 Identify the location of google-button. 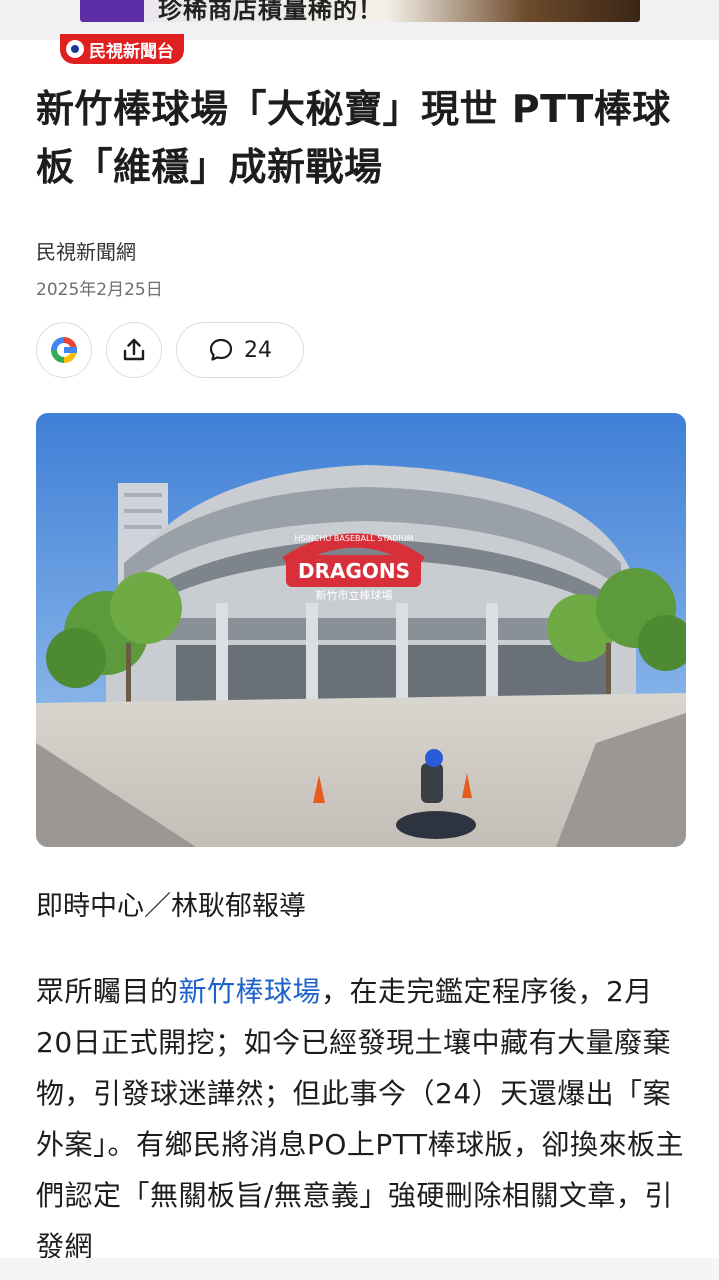
(64, 350).